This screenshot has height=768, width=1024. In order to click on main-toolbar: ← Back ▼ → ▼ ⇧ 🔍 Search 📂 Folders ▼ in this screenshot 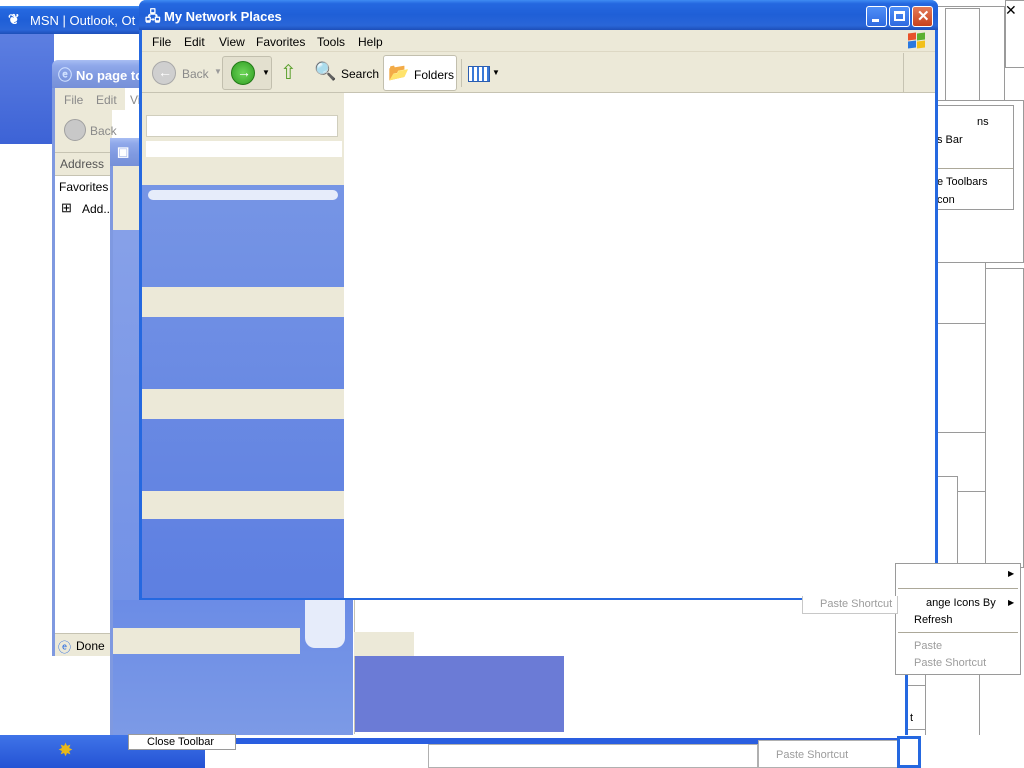, I will do `click(538, 73)`.